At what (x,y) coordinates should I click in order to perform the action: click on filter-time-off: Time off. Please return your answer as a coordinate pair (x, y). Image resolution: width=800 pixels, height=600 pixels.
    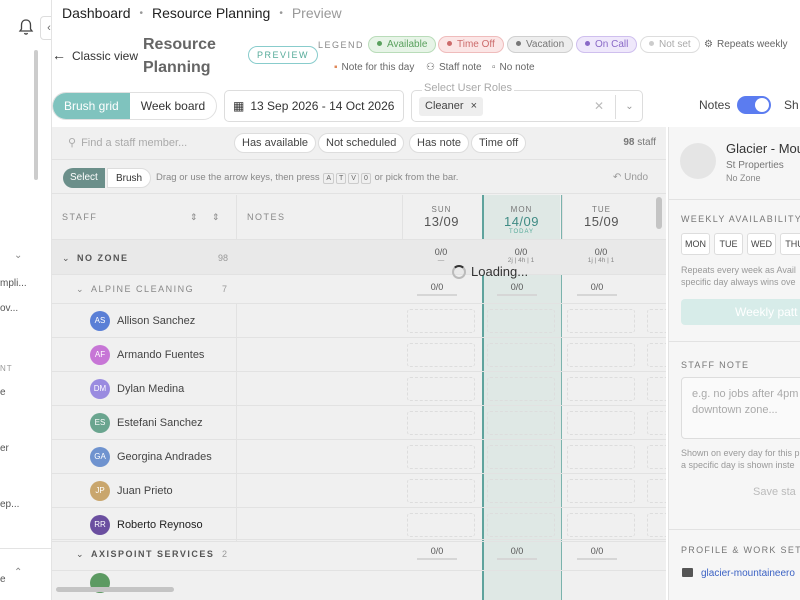
    Looking at the image, I should click on (499, 143).